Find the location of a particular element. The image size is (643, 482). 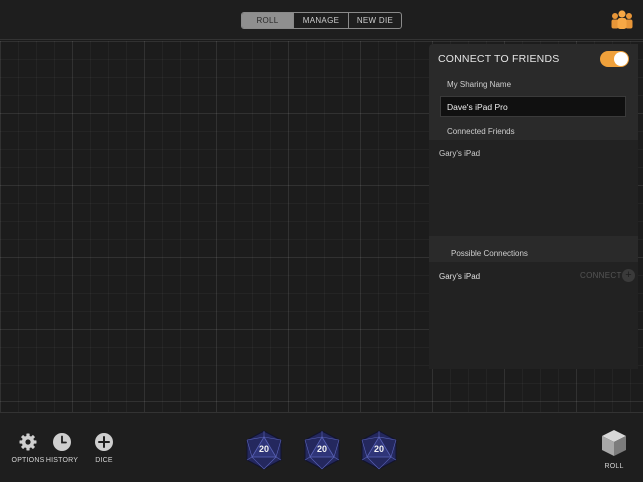

sharing-name-label: My Sharing Name is located at coordinates (479, 84).